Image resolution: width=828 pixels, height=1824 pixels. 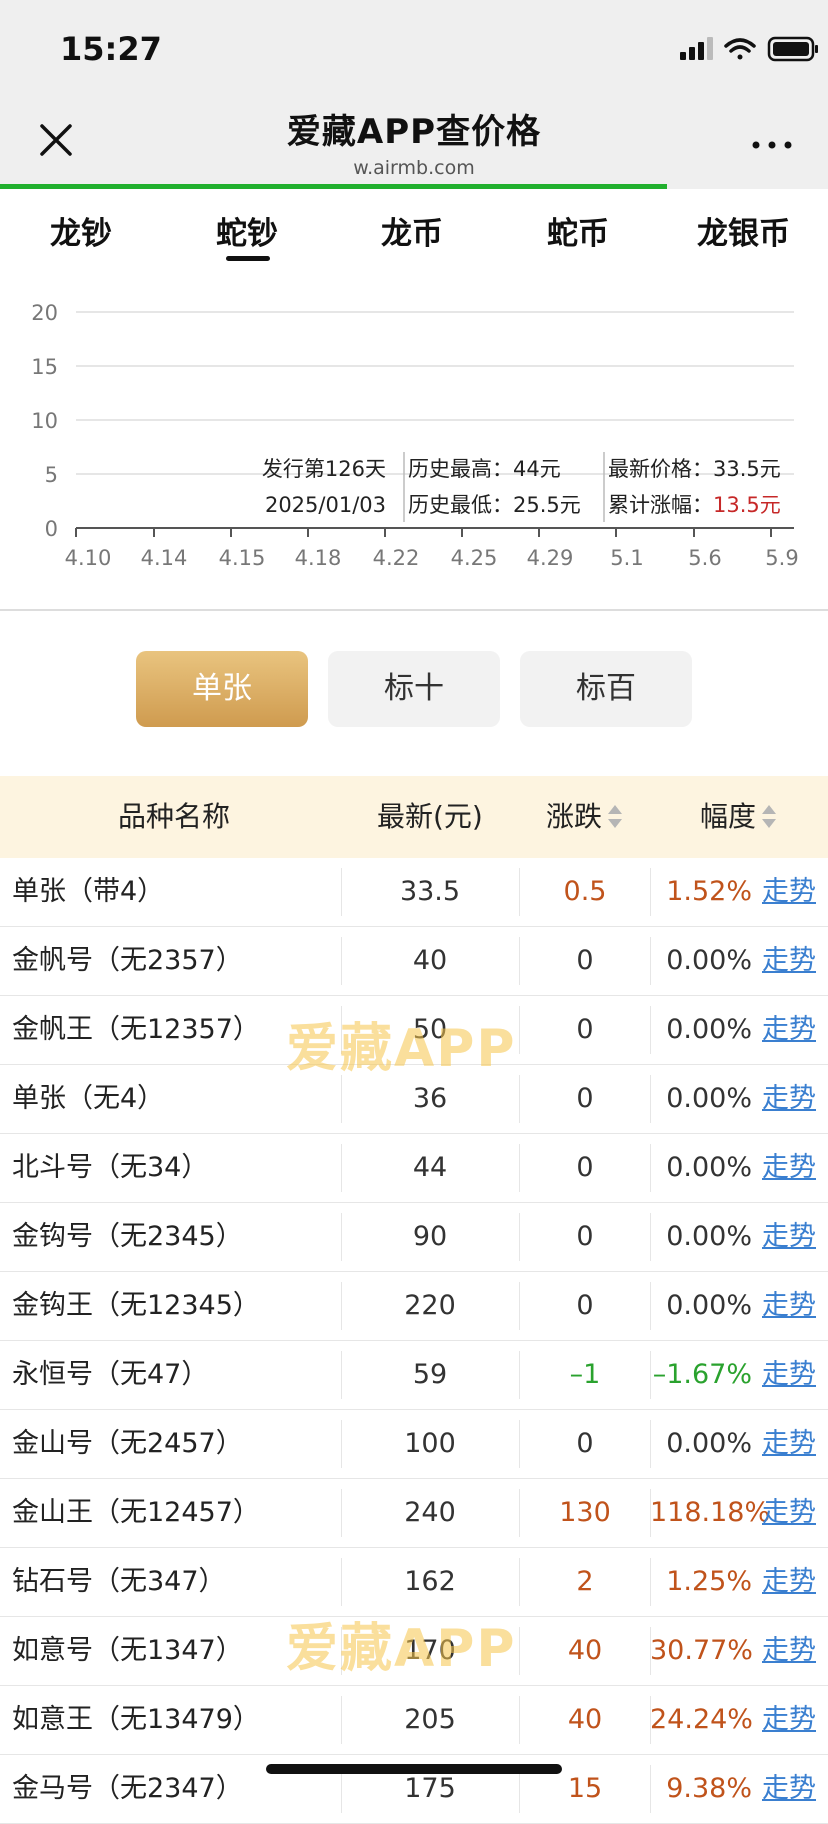 I want to click on x-tick-label: 5.9, so click(x=781, y=558).